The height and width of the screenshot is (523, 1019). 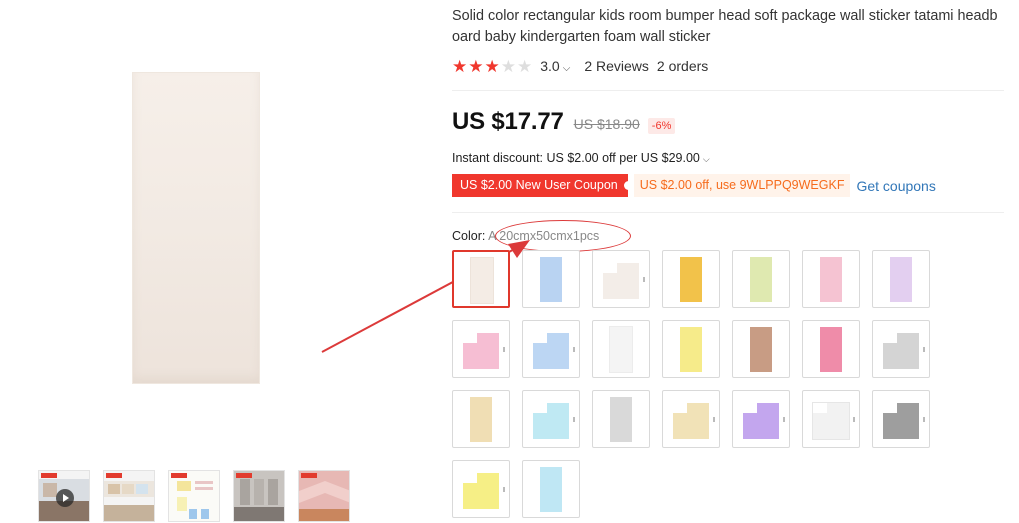 I want to click on star-rating: ★ ★ ★ ★ ★, so click(x=492, y=66).